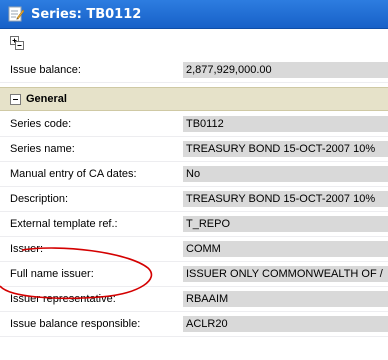  Describe the element at coordinates (42, 149) in the screenshot. I see `field-label: Series name:` at that location.